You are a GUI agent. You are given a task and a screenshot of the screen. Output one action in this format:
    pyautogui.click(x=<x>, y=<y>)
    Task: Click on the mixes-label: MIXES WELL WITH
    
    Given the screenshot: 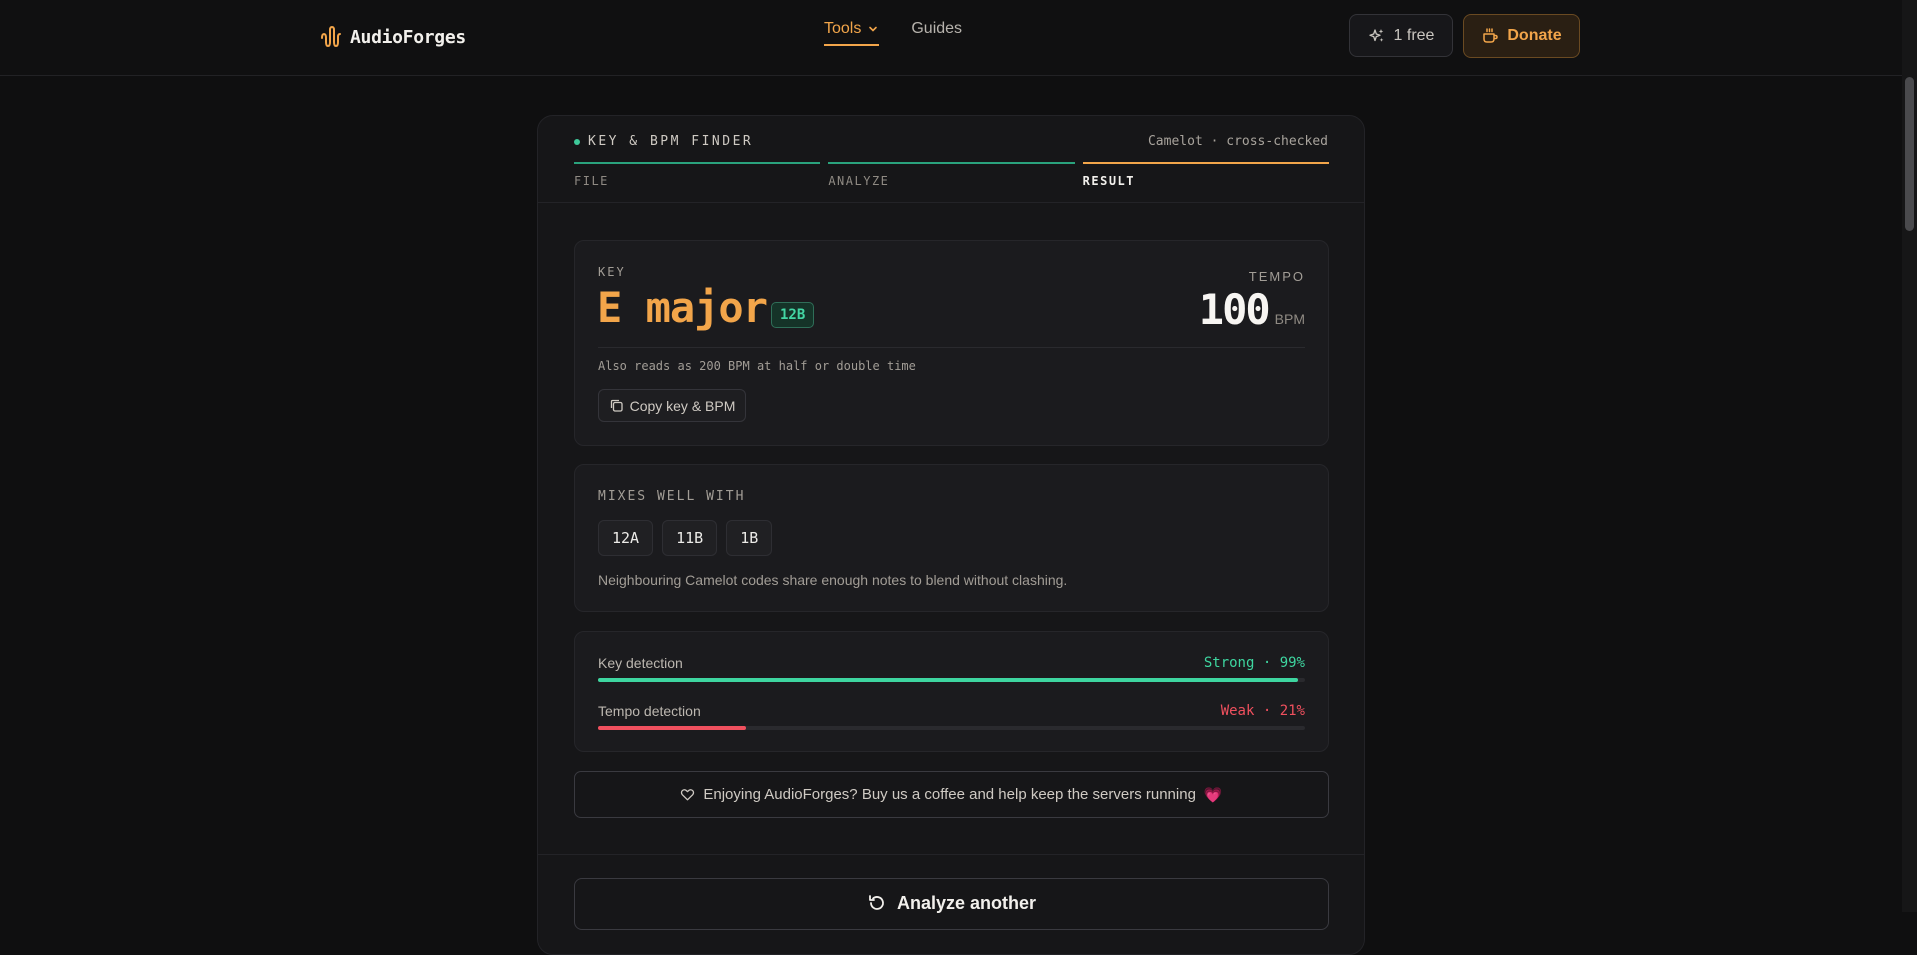 What is the action you would take?
    pyautogui.click(x=672, y=496)
    